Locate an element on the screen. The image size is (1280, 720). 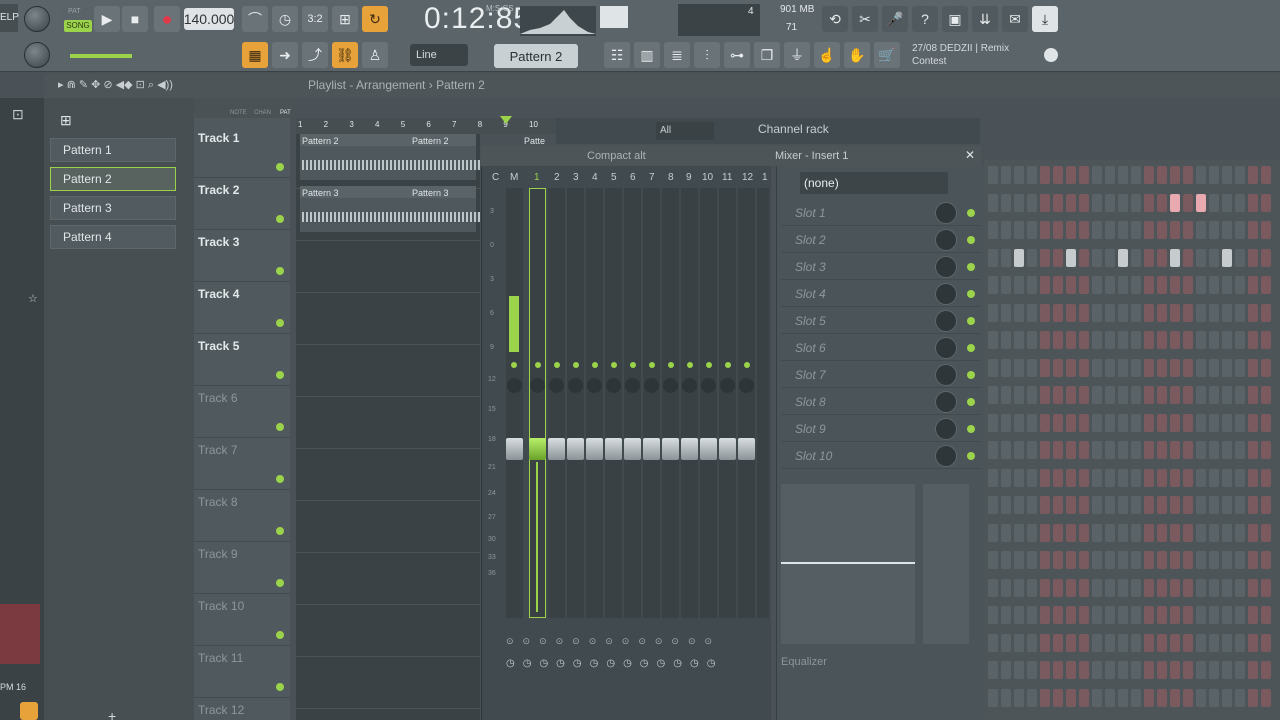
slide-icon: ⤴ is located at coordinates (315, 55).